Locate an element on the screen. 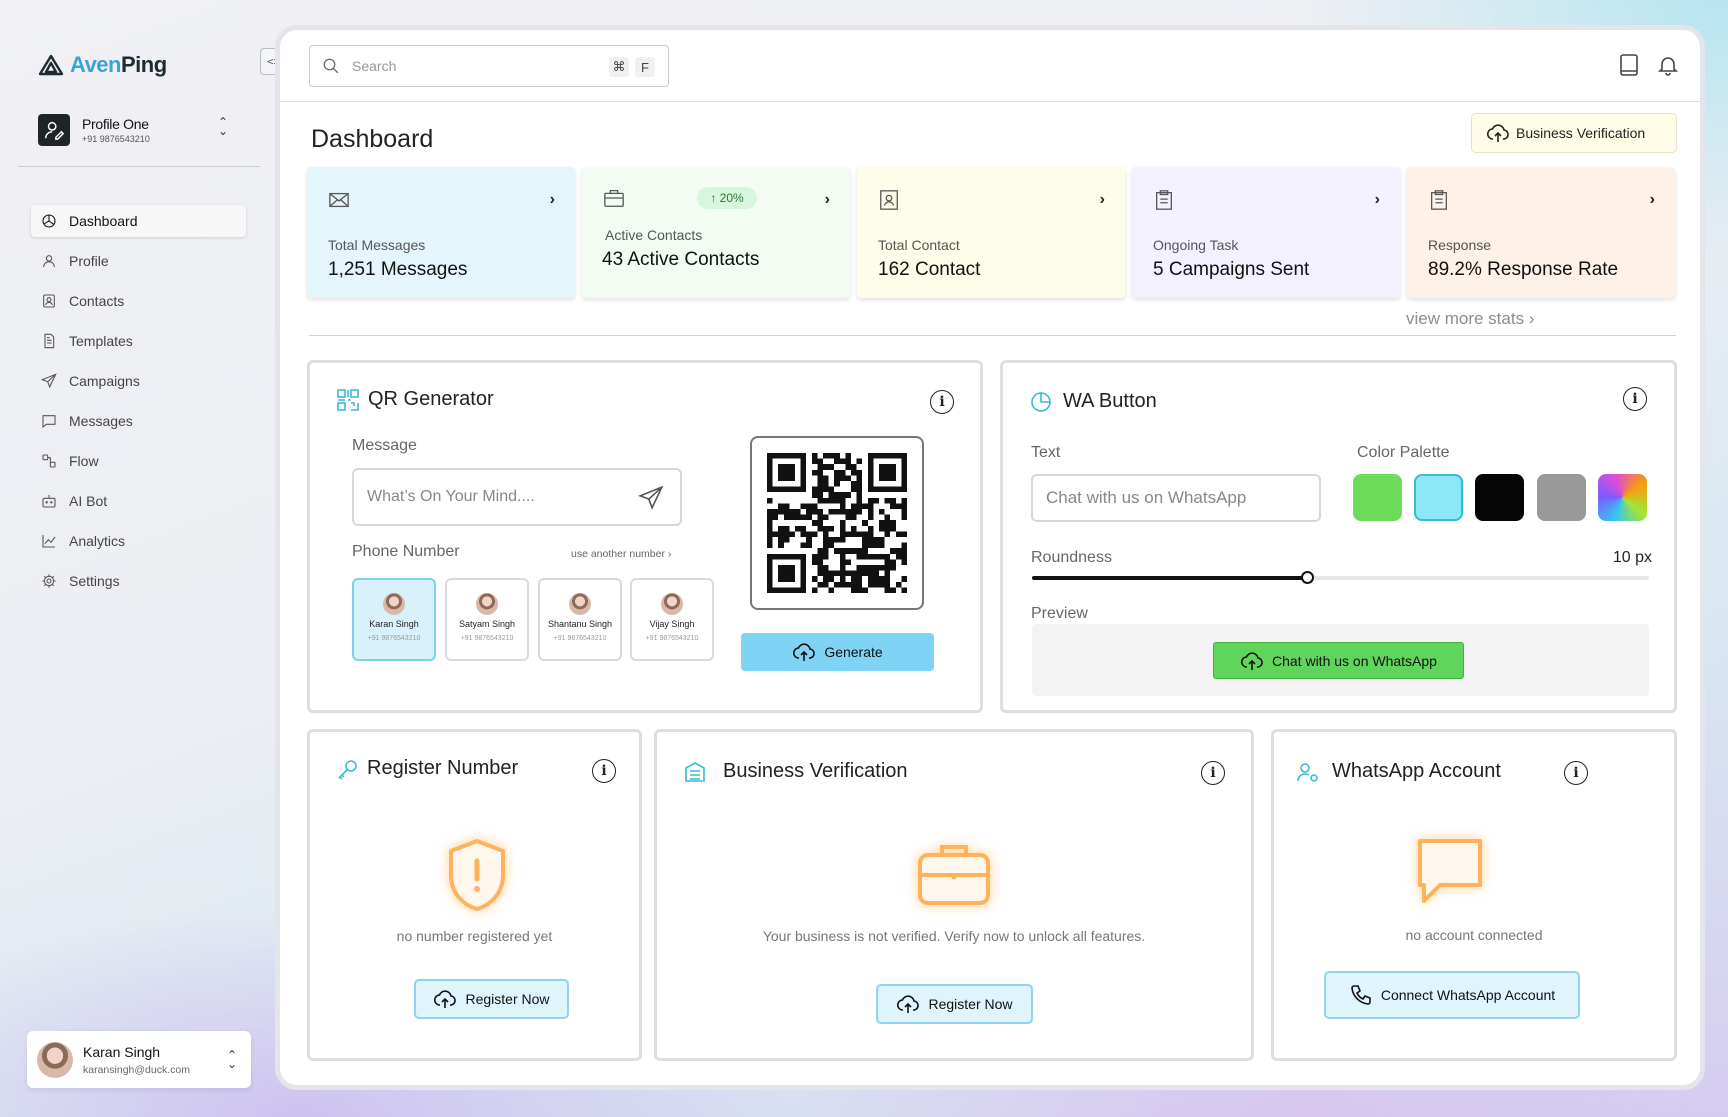 Image resolution: width=1728 pixels, height=1117 pixels. sidebar-item-contacts: Contacts is located at coordinates (138, 301).